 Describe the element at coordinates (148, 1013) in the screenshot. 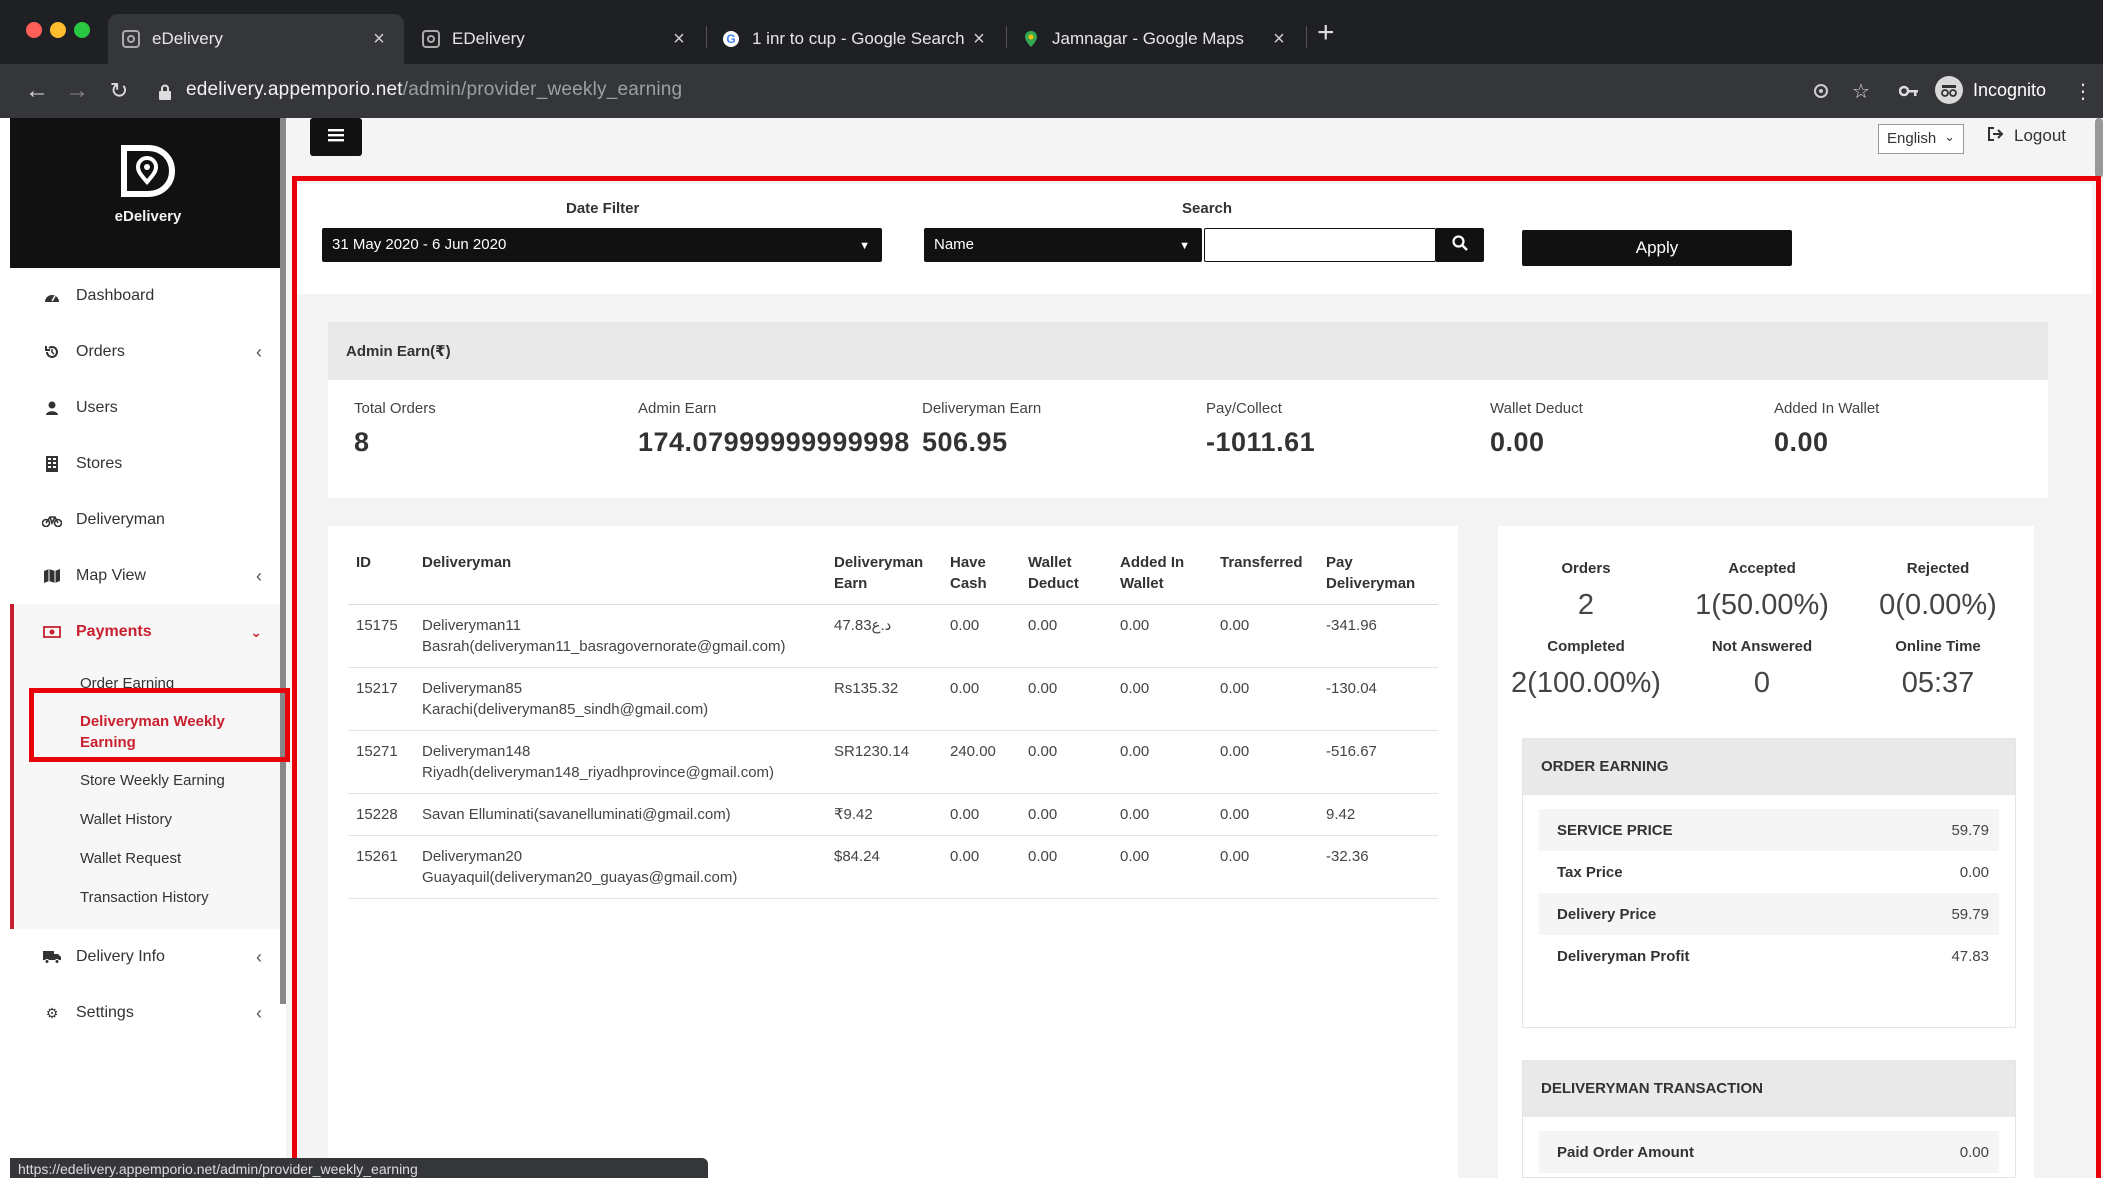

I see `sidebar-item-settings: ⚙ Settings ‹` at that location.